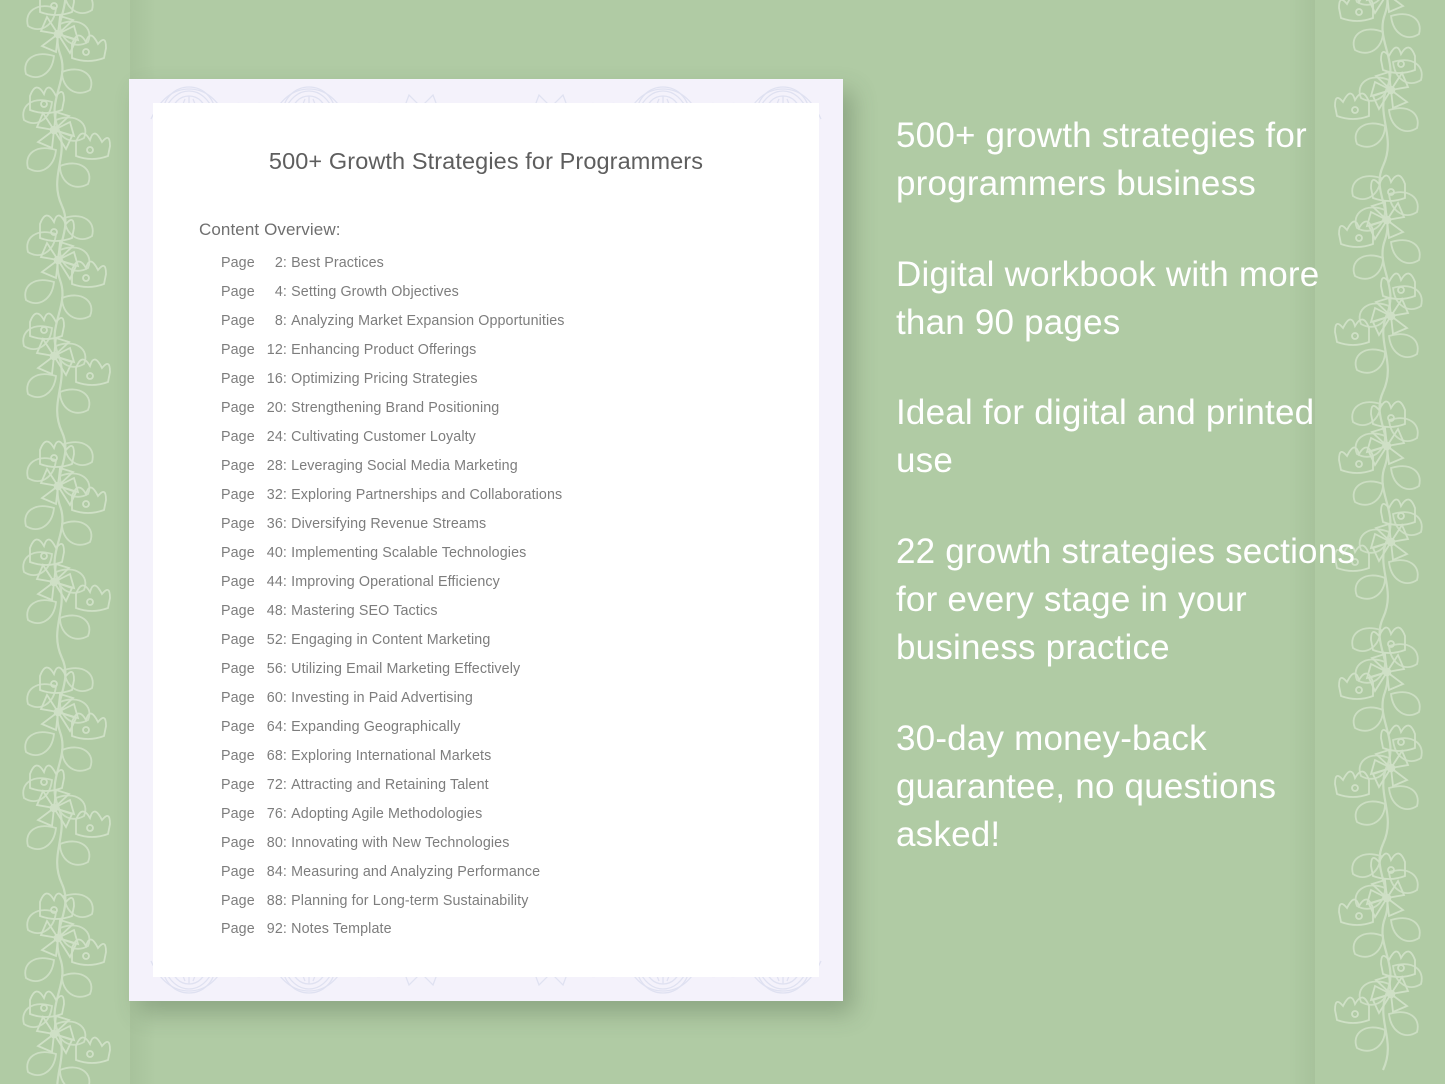 The height and width of the screenshot is (1084, 1445). Describe the element at coordinates (384, 378) in the screenshot. I see `toc-entry-title: Optimizing Pricing Strategies` at that location.